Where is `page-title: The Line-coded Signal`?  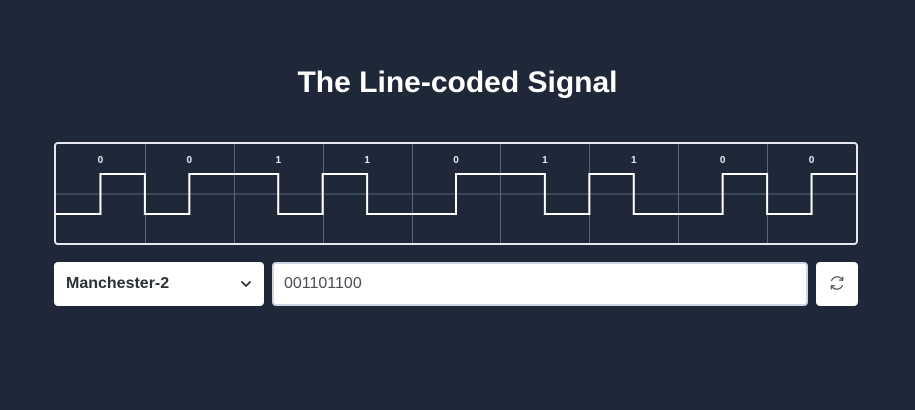
page-title: The Line-coded Signal is located at coordinates (457, 82).